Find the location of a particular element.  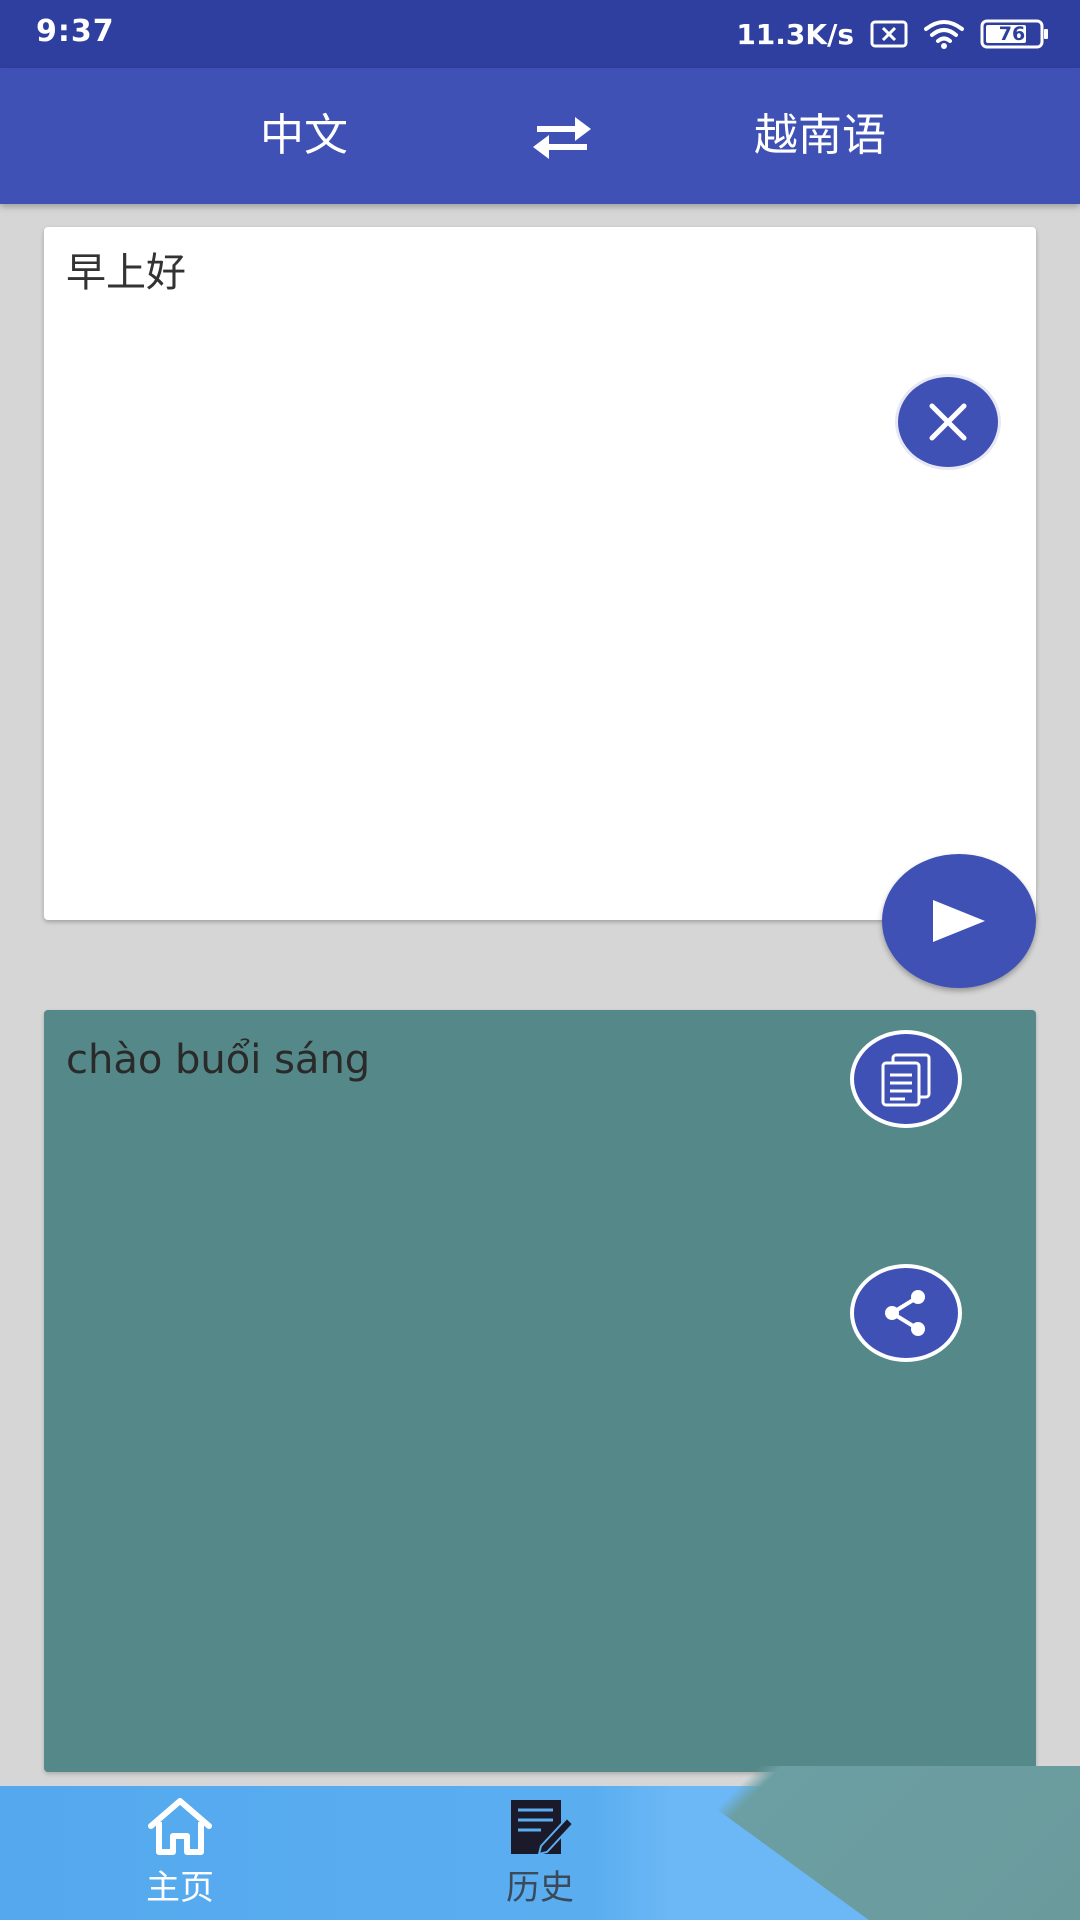

swap-arrows-icon is located at coordinates (562, 138).